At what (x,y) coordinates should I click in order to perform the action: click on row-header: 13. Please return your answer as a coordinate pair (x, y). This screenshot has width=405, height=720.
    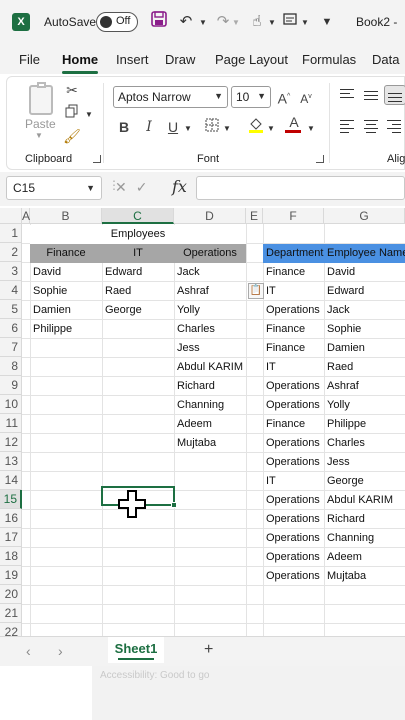
    Looking at the image, I should click on (11, 461).